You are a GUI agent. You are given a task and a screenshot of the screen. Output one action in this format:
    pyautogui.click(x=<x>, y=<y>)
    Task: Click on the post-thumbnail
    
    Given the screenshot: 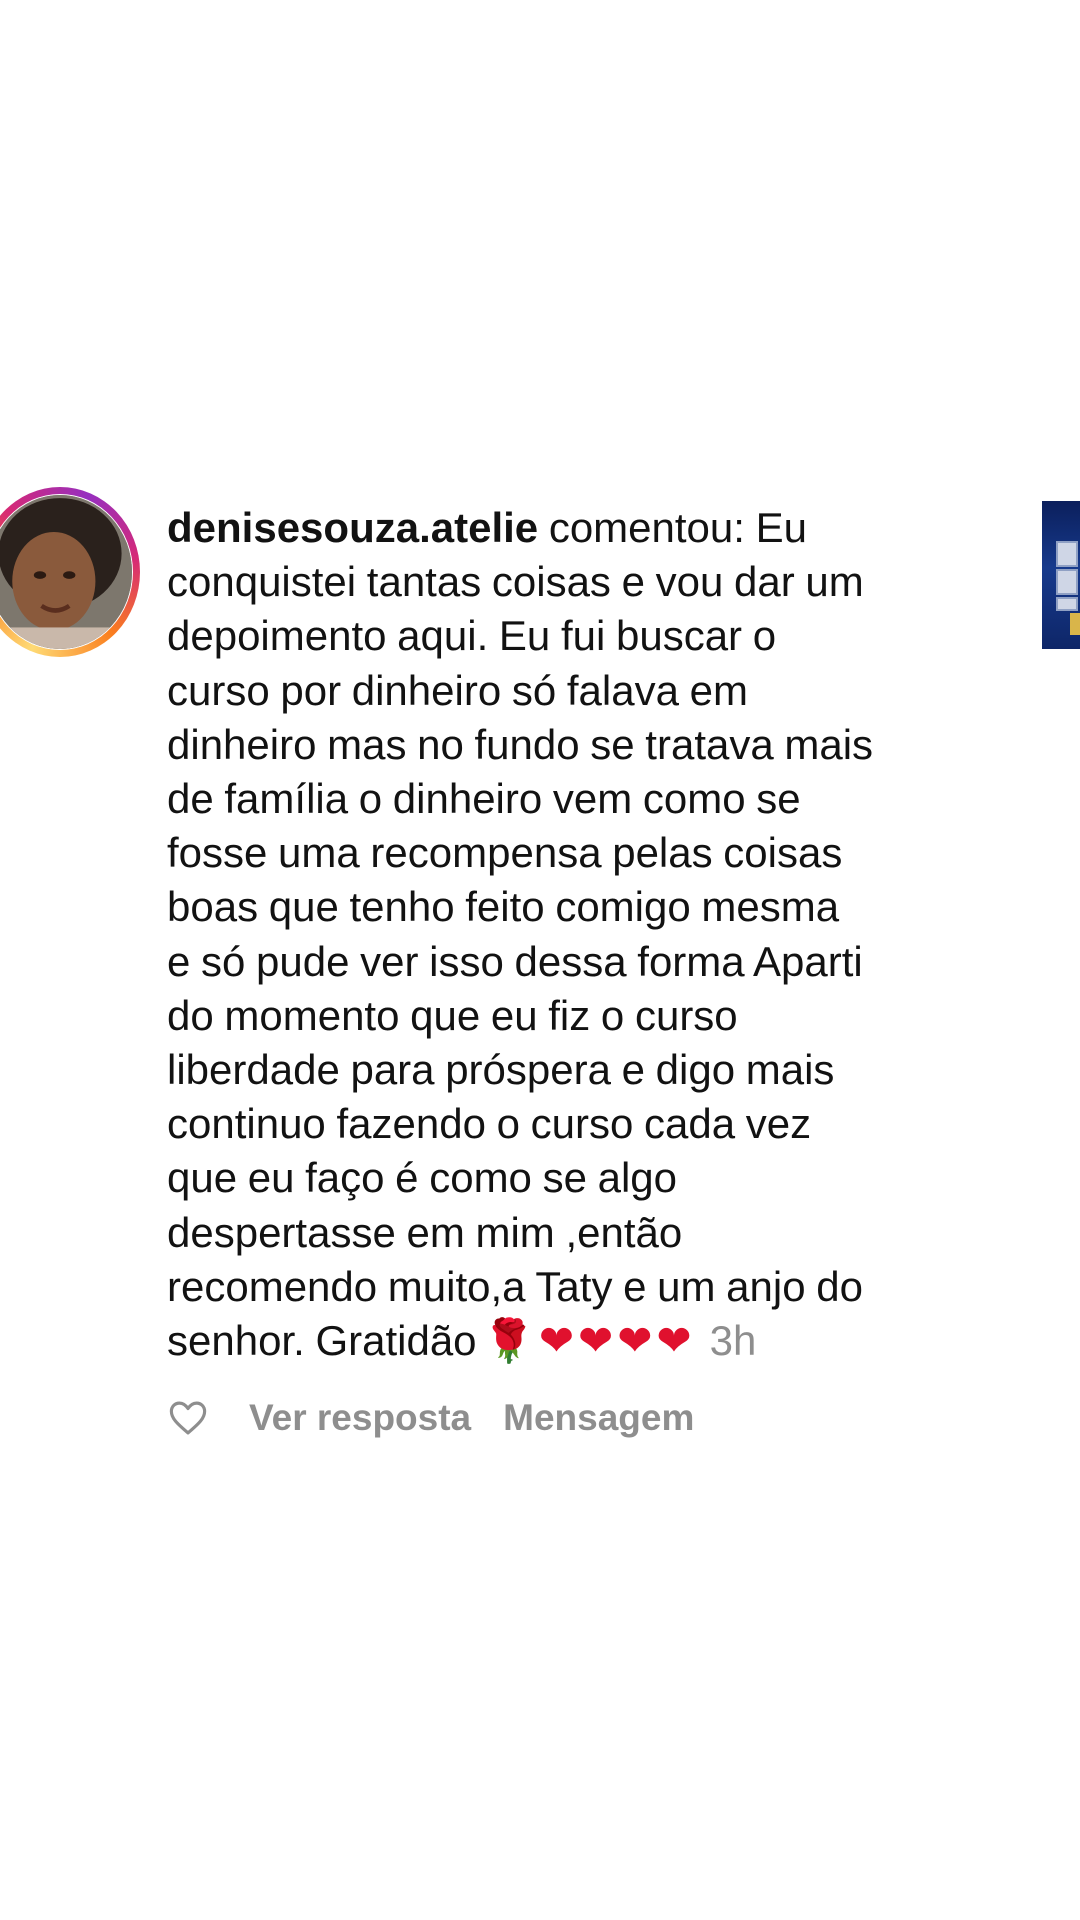 What is the action you would take?
    pyautogui.click(x=1061, y=575)
    